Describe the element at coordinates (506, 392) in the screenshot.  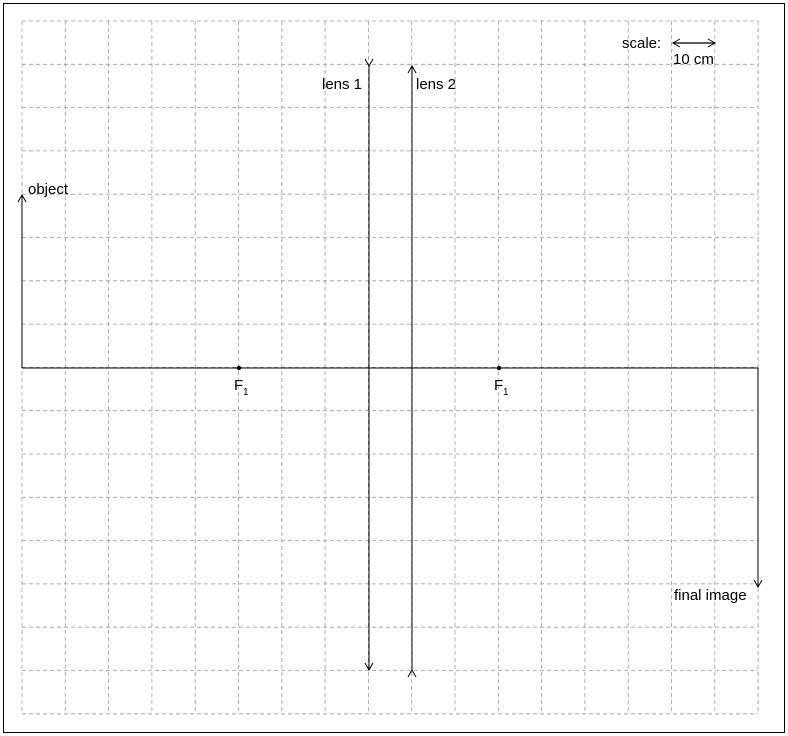
I see `focal-point-right-subscript: 1` at that location.